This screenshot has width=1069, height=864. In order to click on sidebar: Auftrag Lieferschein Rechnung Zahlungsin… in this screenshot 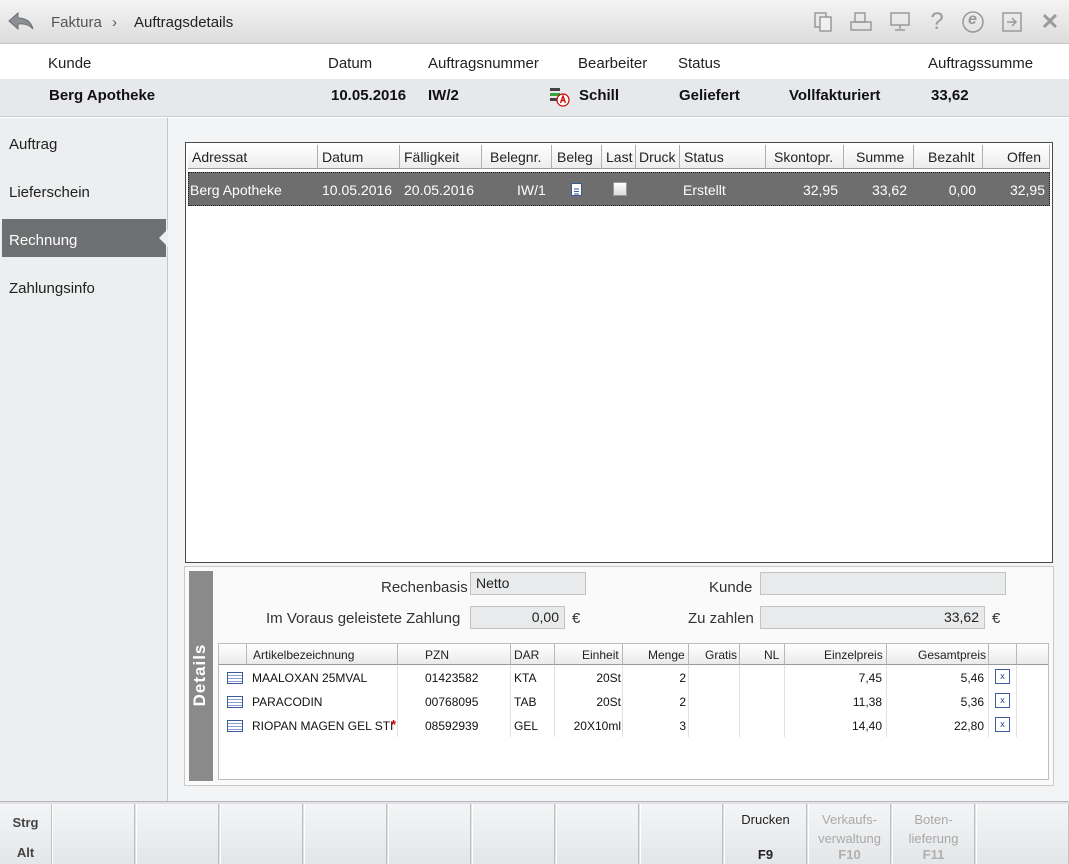, I will do `click(84, 459)`.